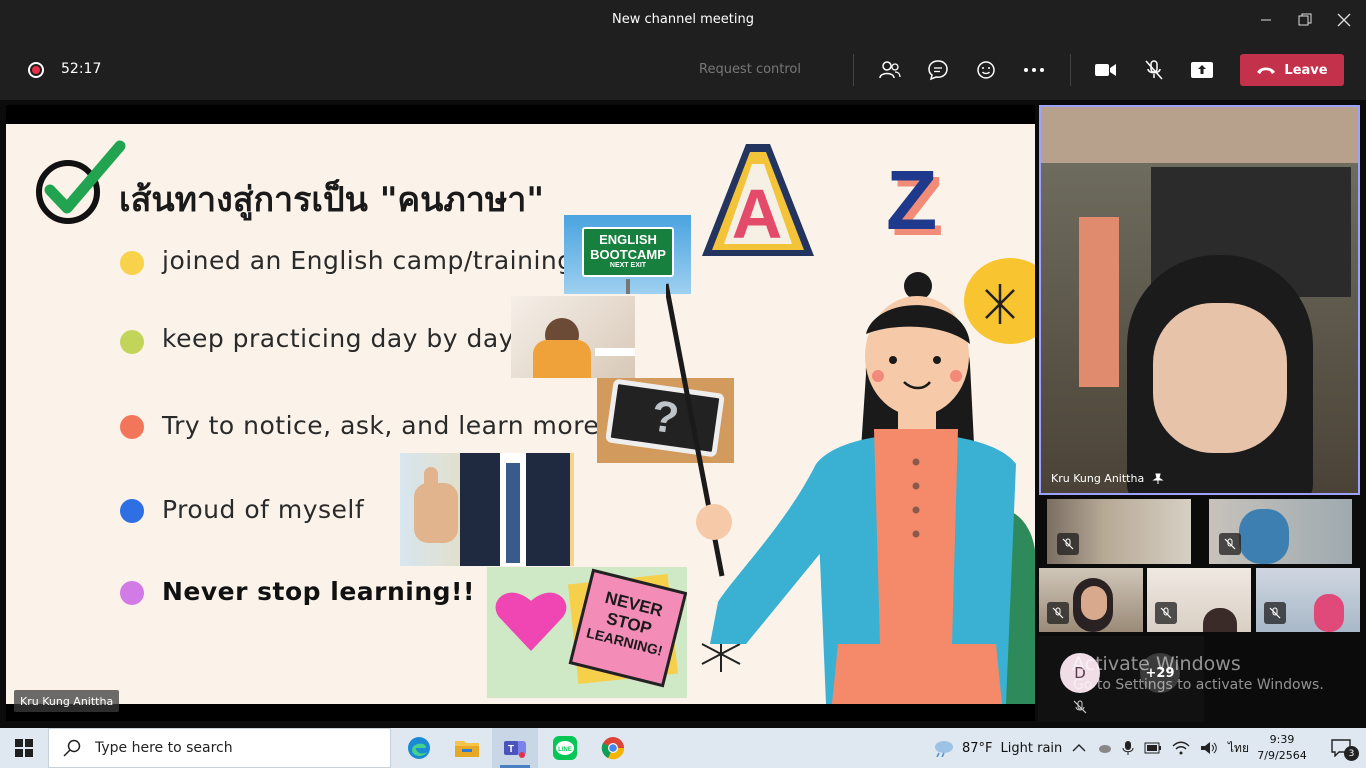 The image size is (1366, 768). I want to click on chat-button, so click(938, 70).